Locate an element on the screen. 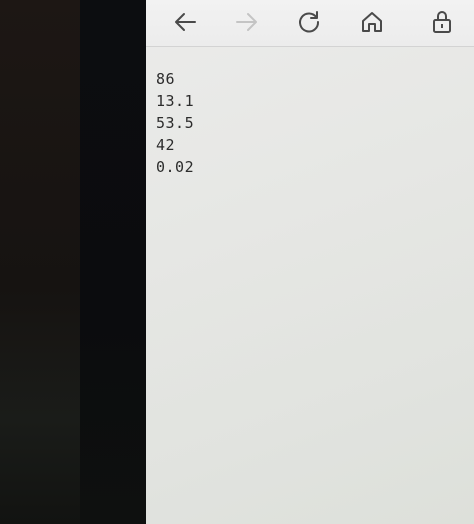  screen-bezel is located at coordinates (113, 262).